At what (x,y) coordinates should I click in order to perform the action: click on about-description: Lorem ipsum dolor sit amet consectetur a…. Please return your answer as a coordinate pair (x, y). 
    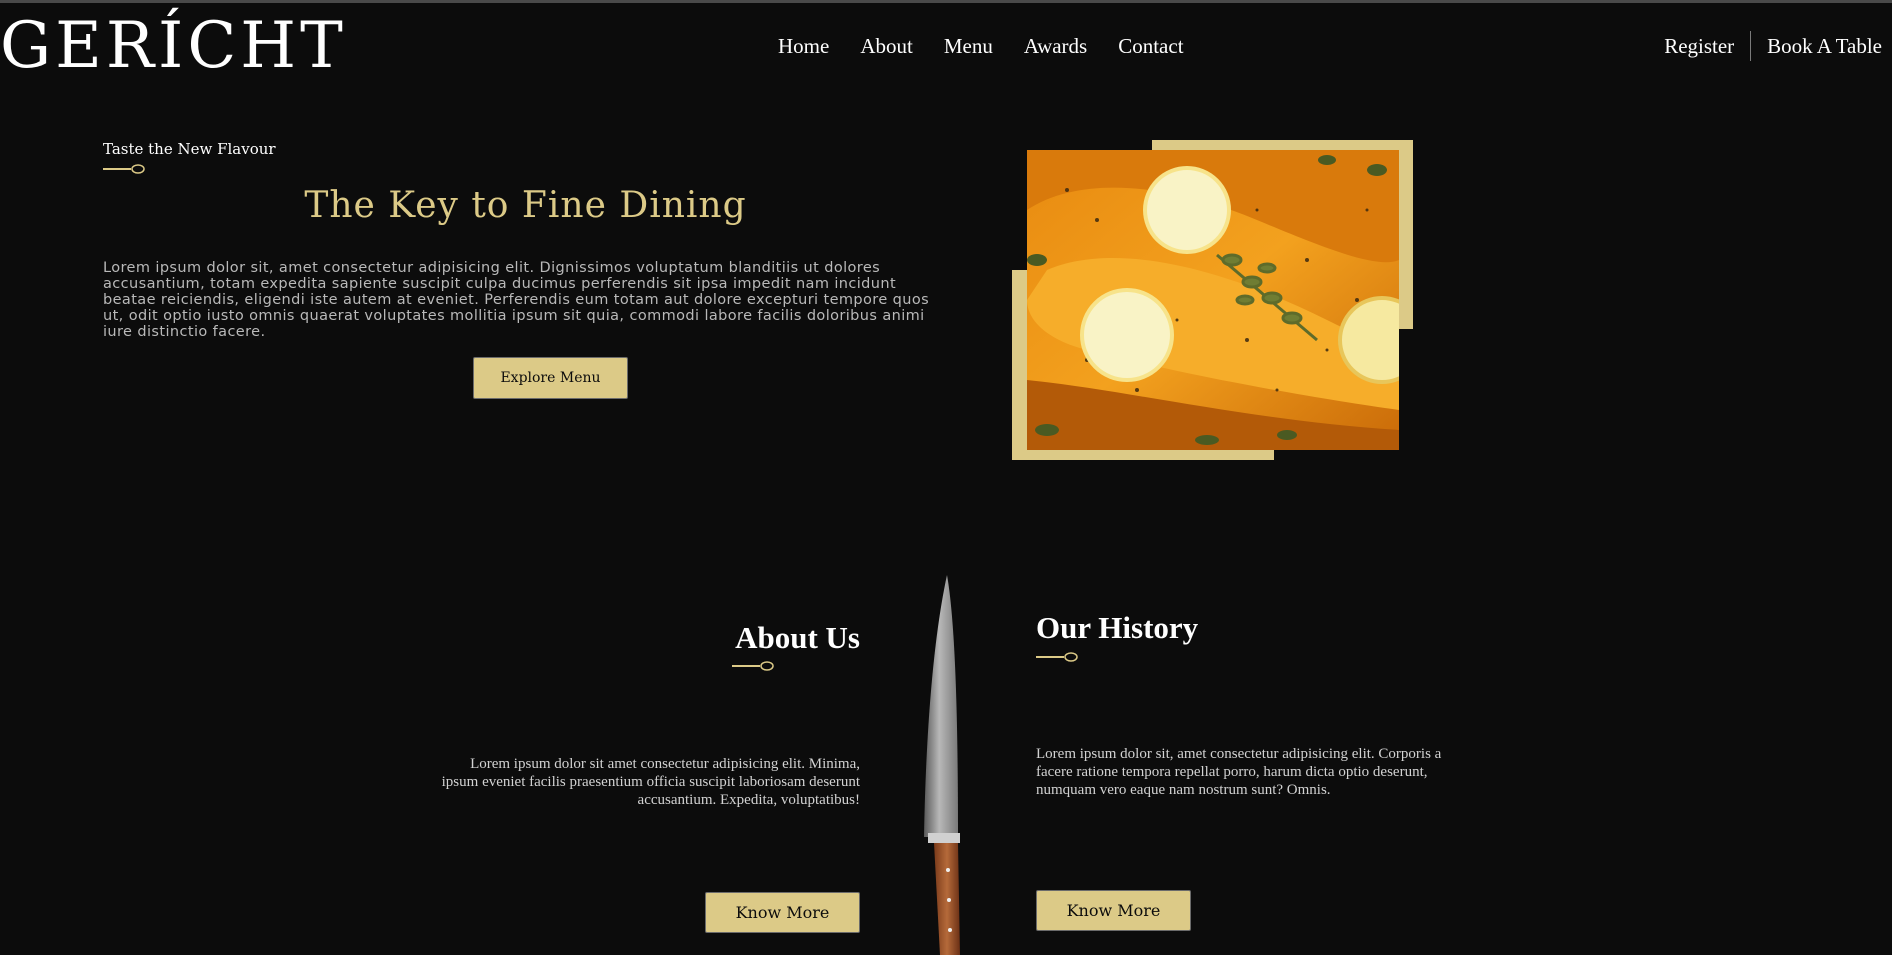
    Looking at the image, I should click on (650, 782).